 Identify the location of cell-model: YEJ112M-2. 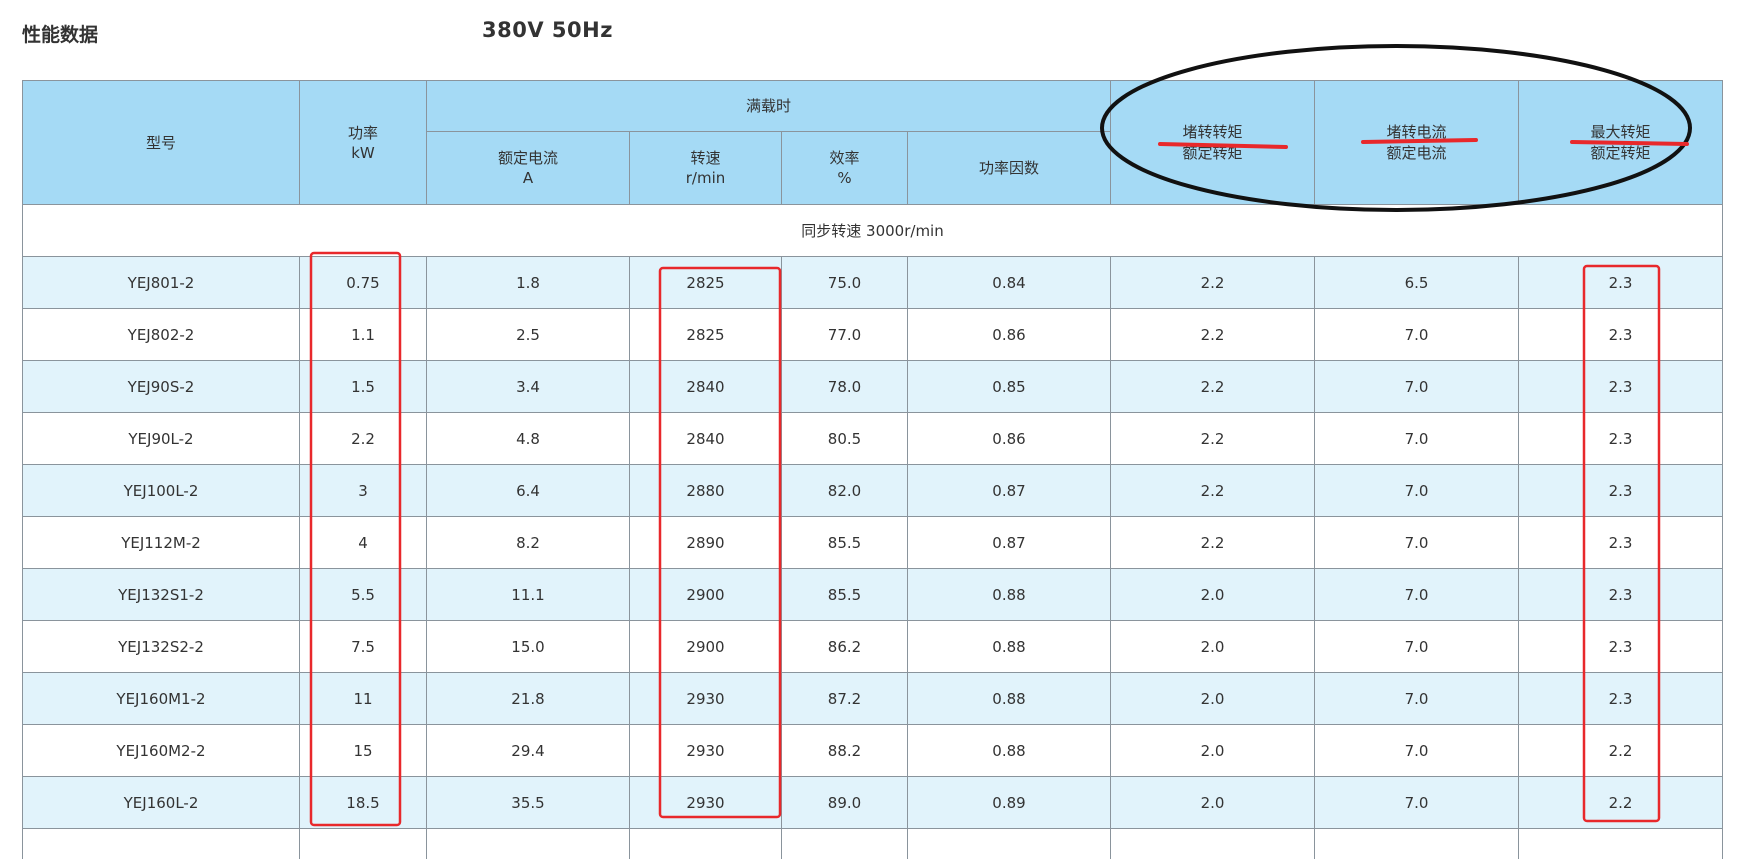
(161, 542).